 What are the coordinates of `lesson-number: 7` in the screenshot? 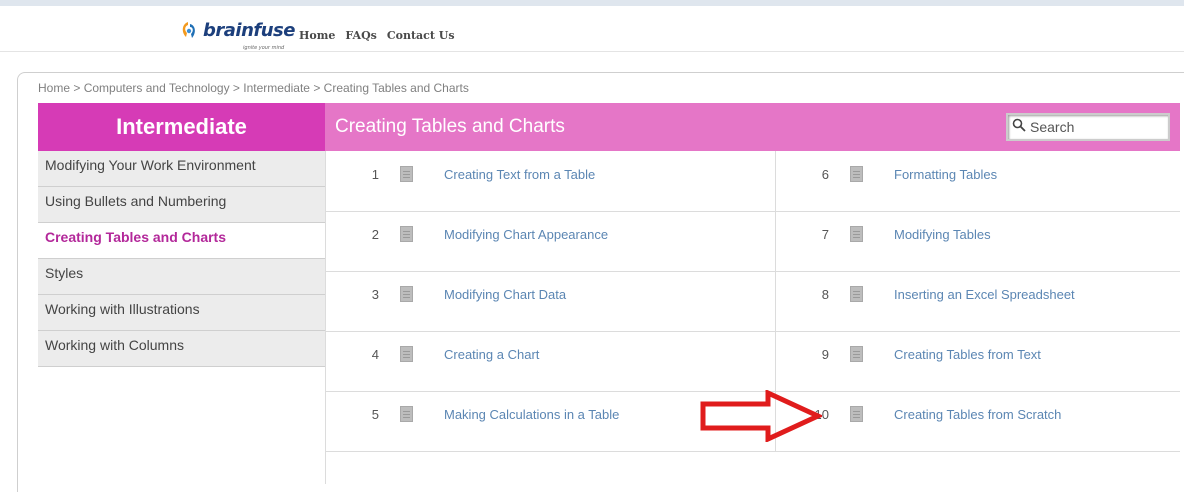 It's located at (825, 234).